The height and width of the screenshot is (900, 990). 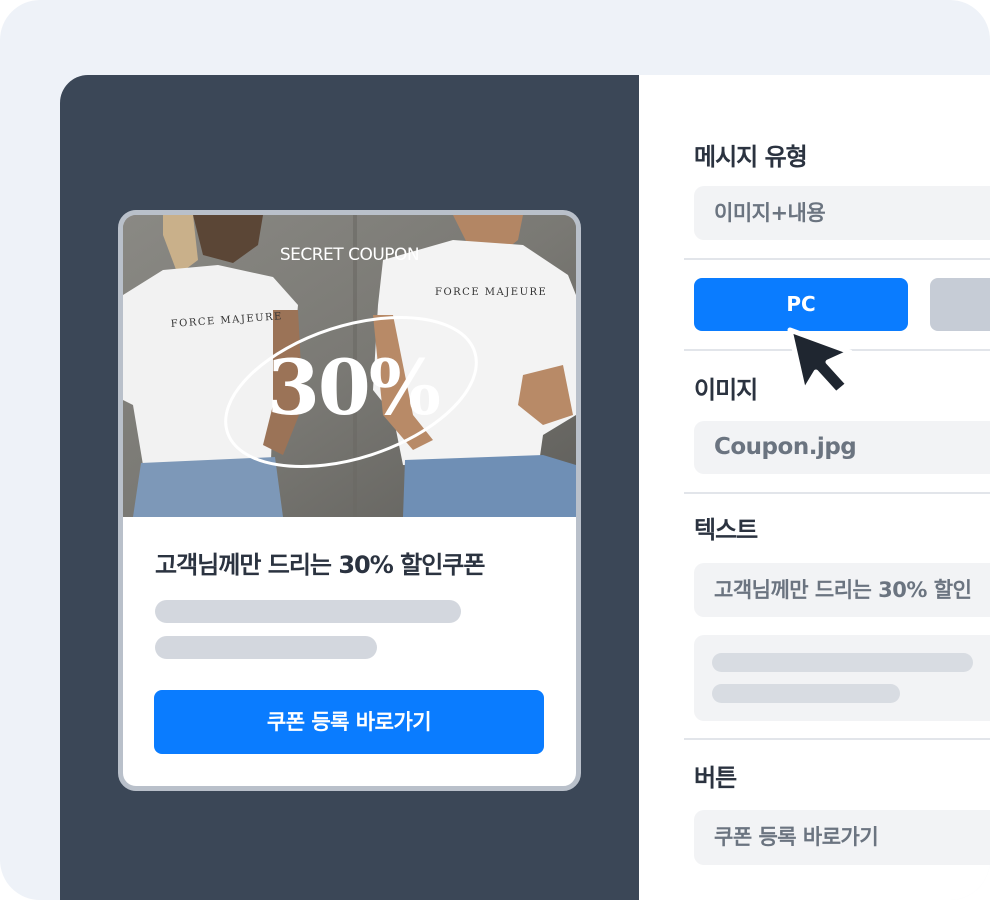 What do you see at coordinates (842, 590) in the screenshot?
I see `text-input-field: 고객님께만 드리는 30% 할인` at bounding box center [842, 590].